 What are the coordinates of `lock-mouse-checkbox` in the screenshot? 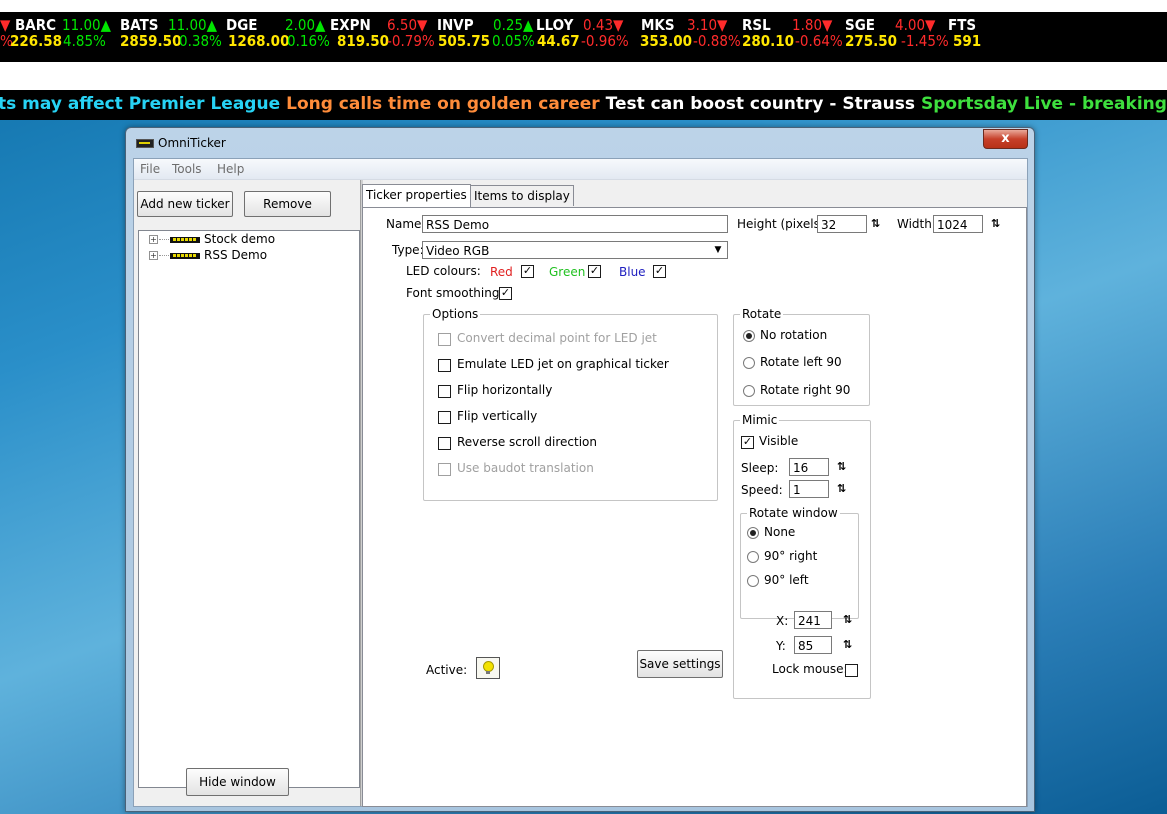 It's located at (851, 670).